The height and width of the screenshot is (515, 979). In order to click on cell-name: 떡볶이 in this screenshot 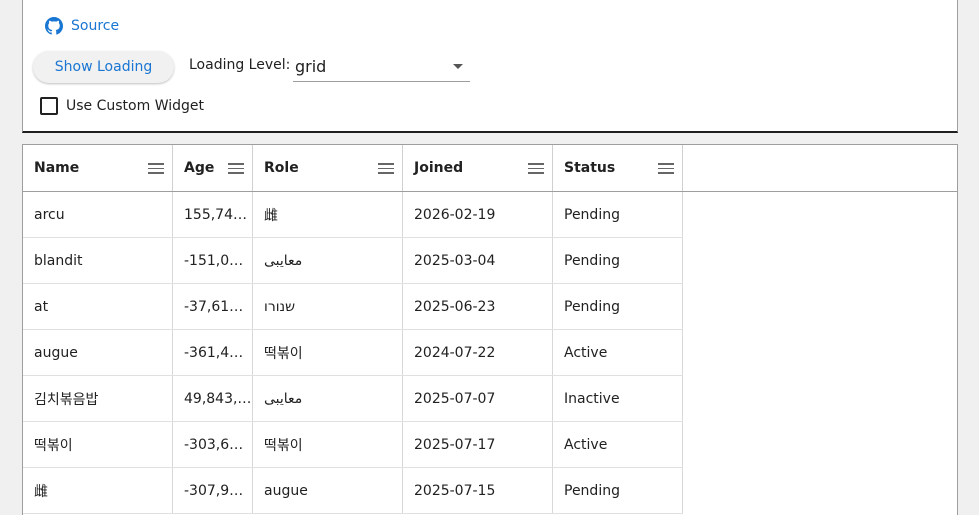, I will do `click(98, 444)`.